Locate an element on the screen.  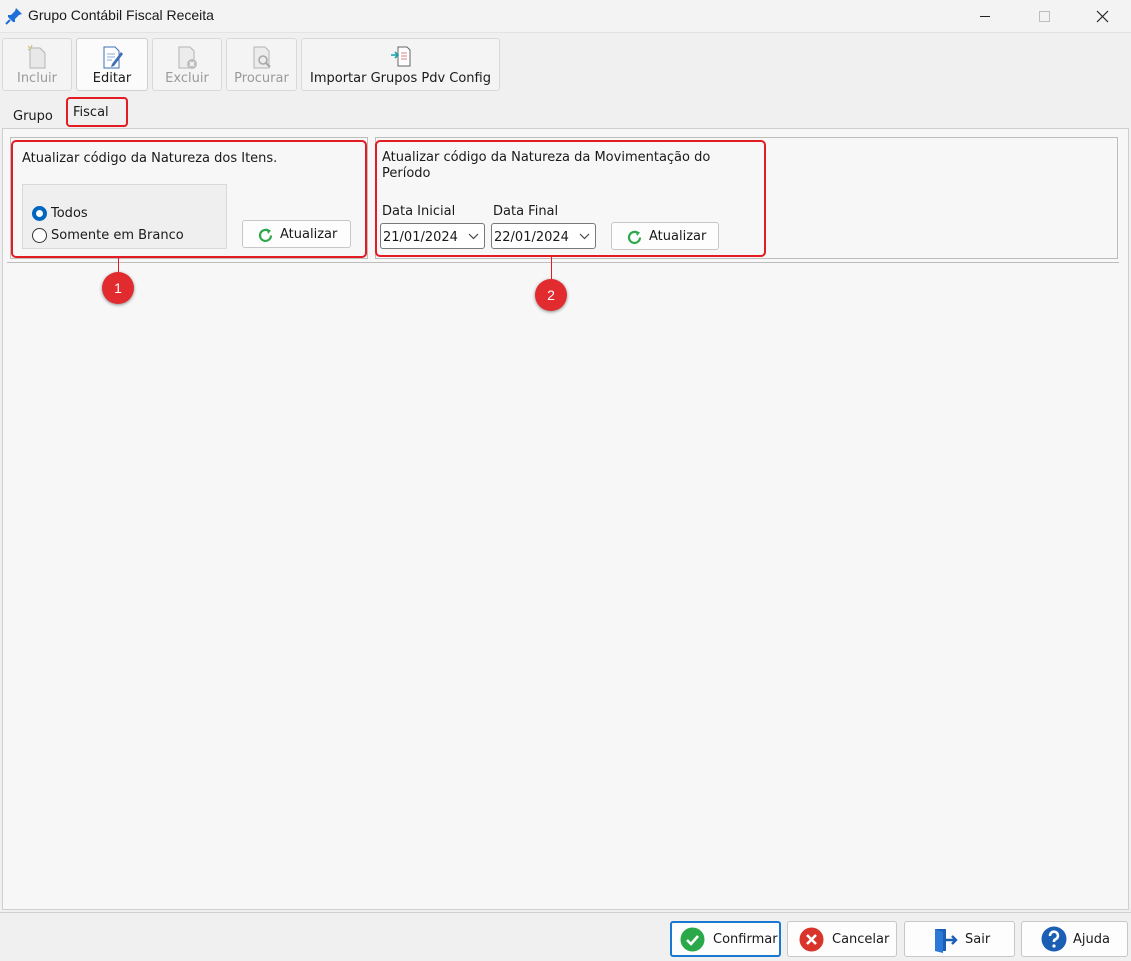
importar-button: Importar Grupos Pdv Config is located at coordinates (400, 64).